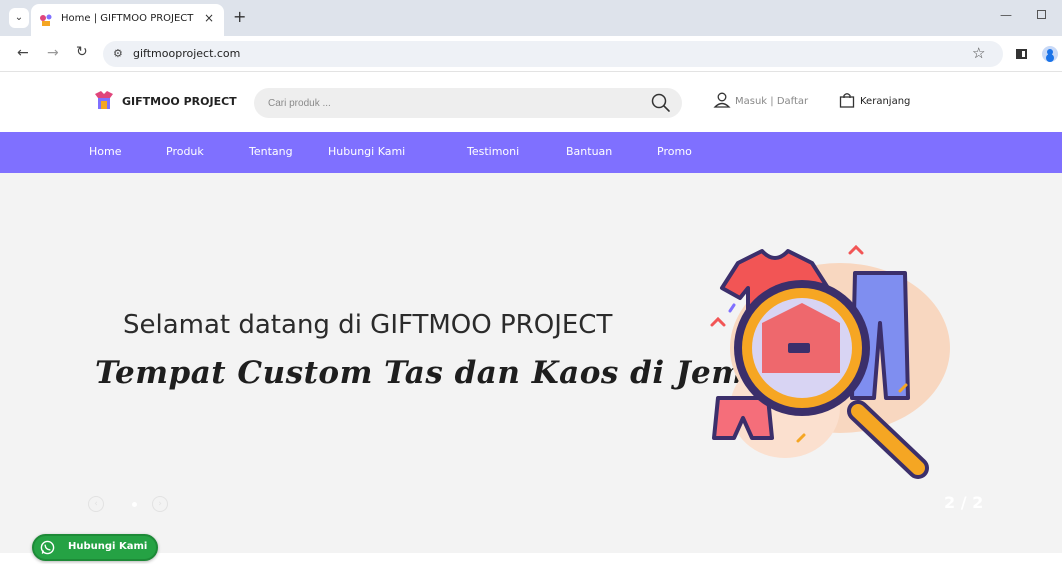 This screenshot has height=564, width=1062. Describe the element at coordinates (53, 53) in the screenshot. I see `forward-arrow-icon: →` at that location.